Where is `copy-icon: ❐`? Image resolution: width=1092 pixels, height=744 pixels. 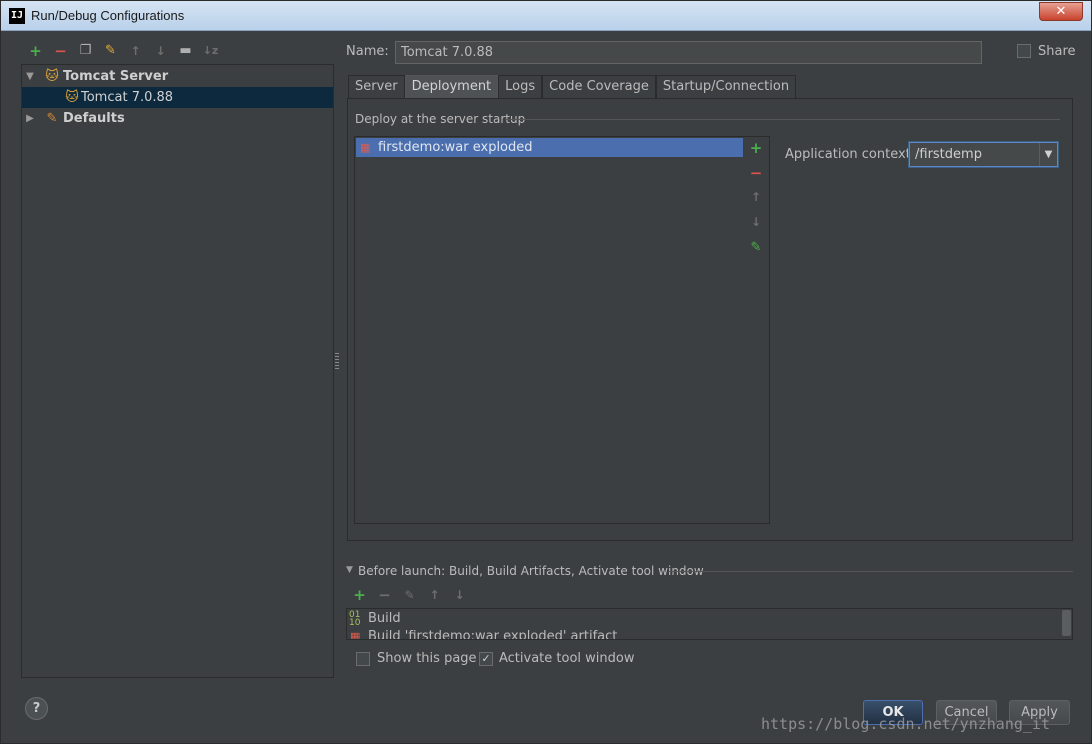 copy-icon: ❐ is located at coordinates (85, 51).